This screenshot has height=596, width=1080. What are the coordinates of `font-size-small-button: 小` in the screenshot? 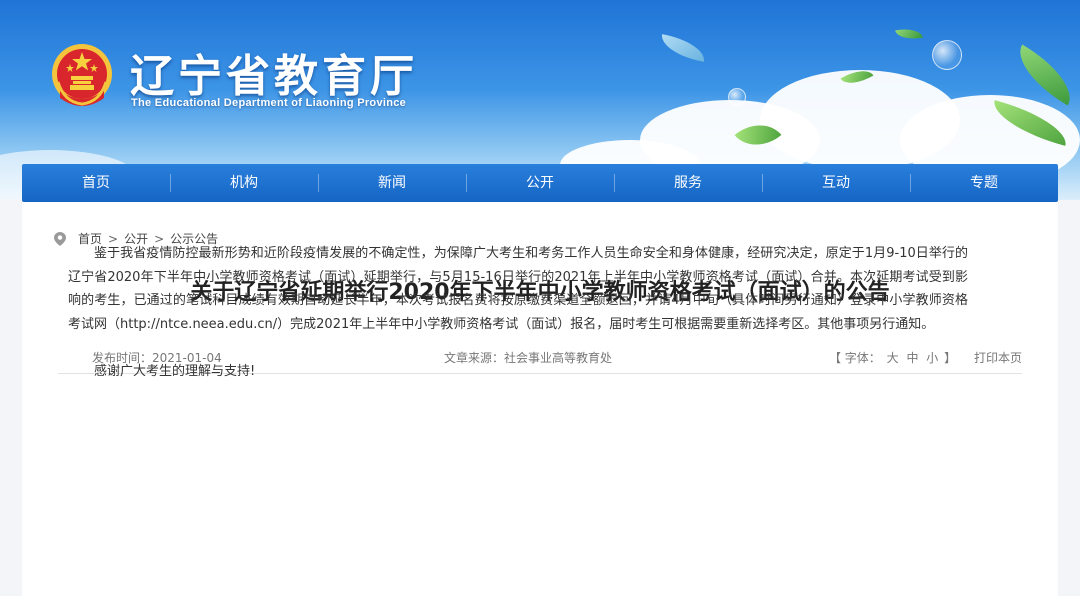 It's located at (932, 358).